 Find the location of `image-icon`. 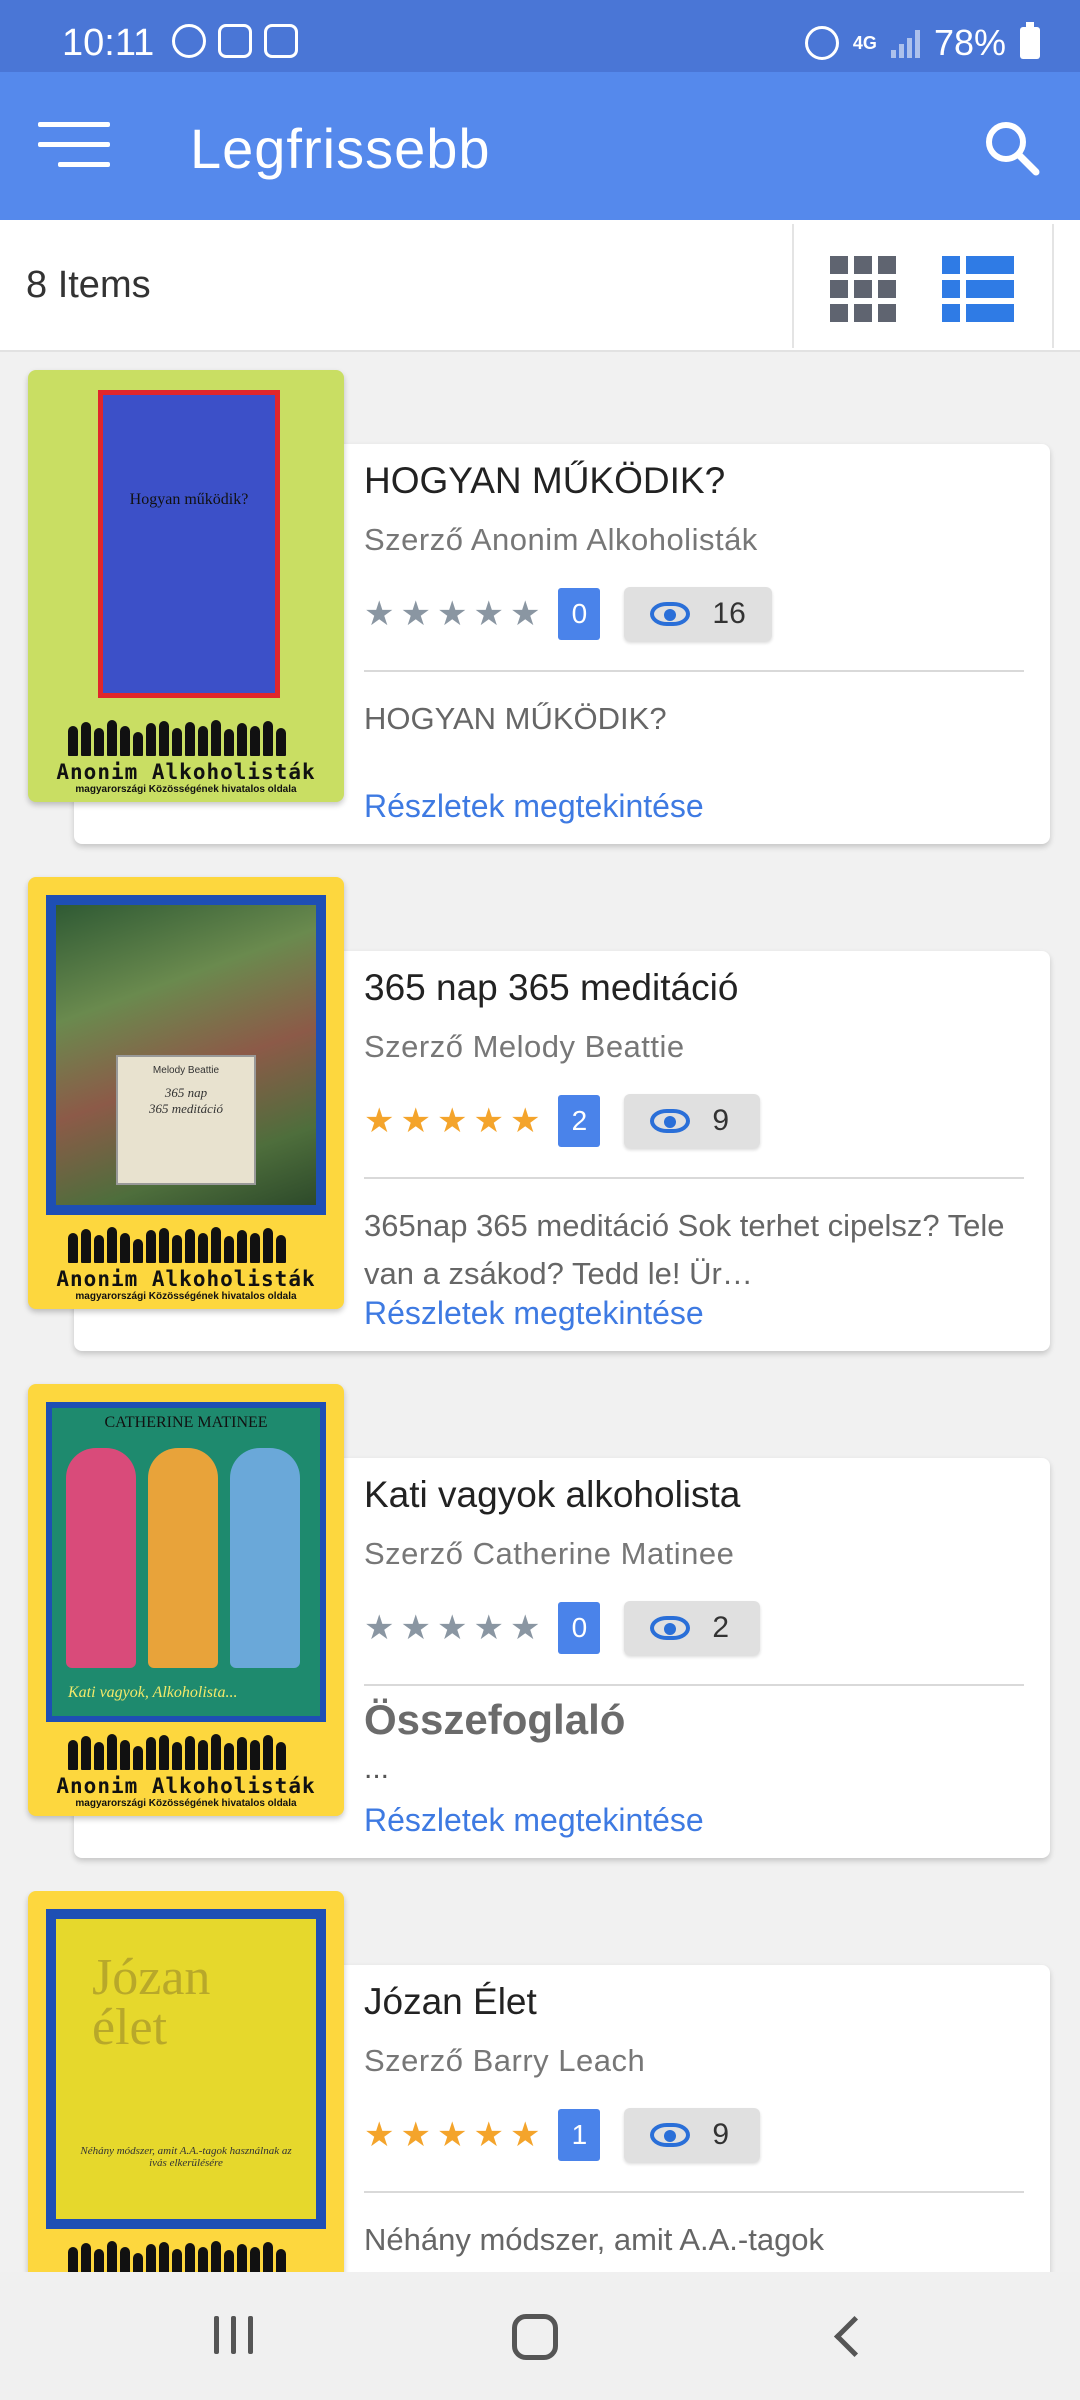

image-icon is located at coordinates (281, 41).